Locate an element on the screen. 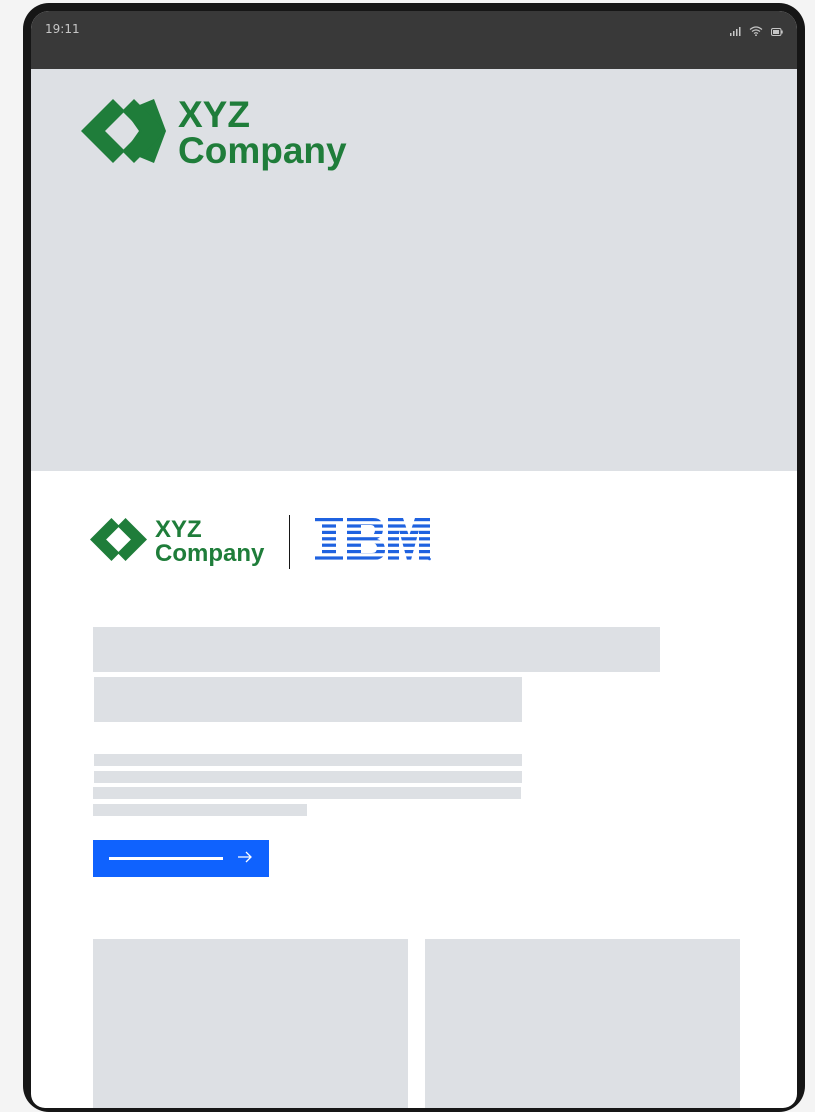 Image resolution: width=815 pixels, height=1112 pixels. company-logo: XYZ Company is located at coordinates (214, 133).